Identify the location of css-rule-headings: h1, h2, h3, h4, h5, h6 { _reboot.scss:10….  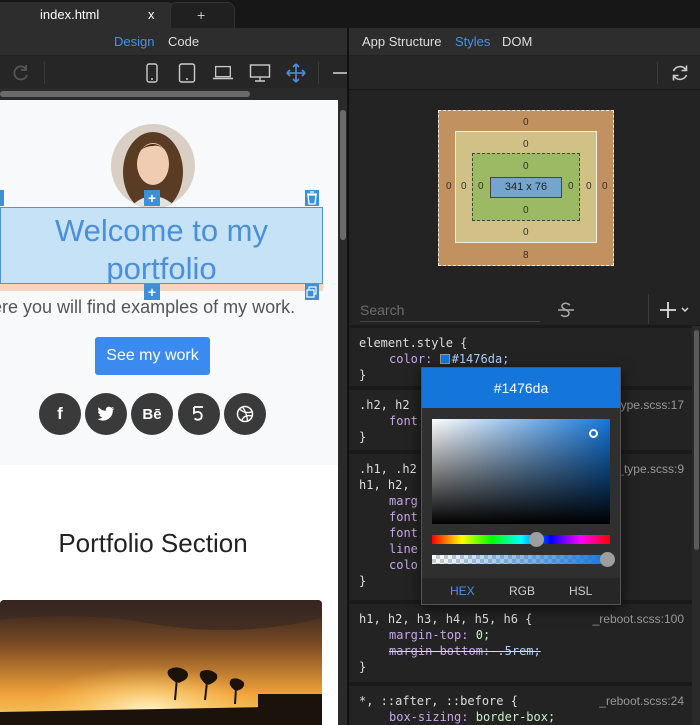
(520, 643).